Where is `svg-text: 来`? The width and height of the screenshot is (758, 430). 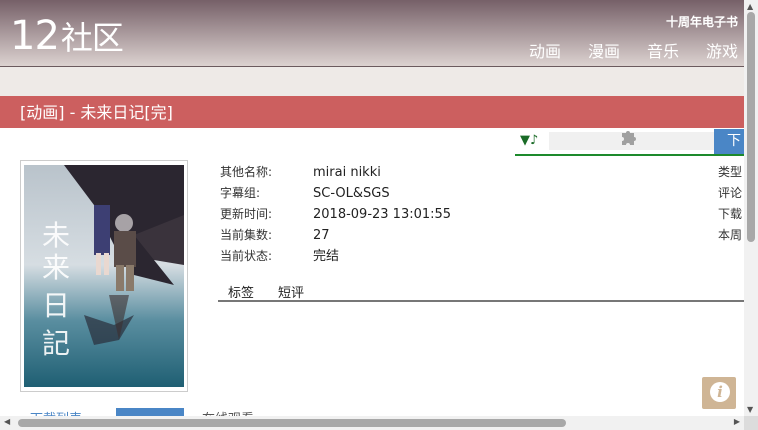
svg-text: 来 is located at coordinates (56, 267).